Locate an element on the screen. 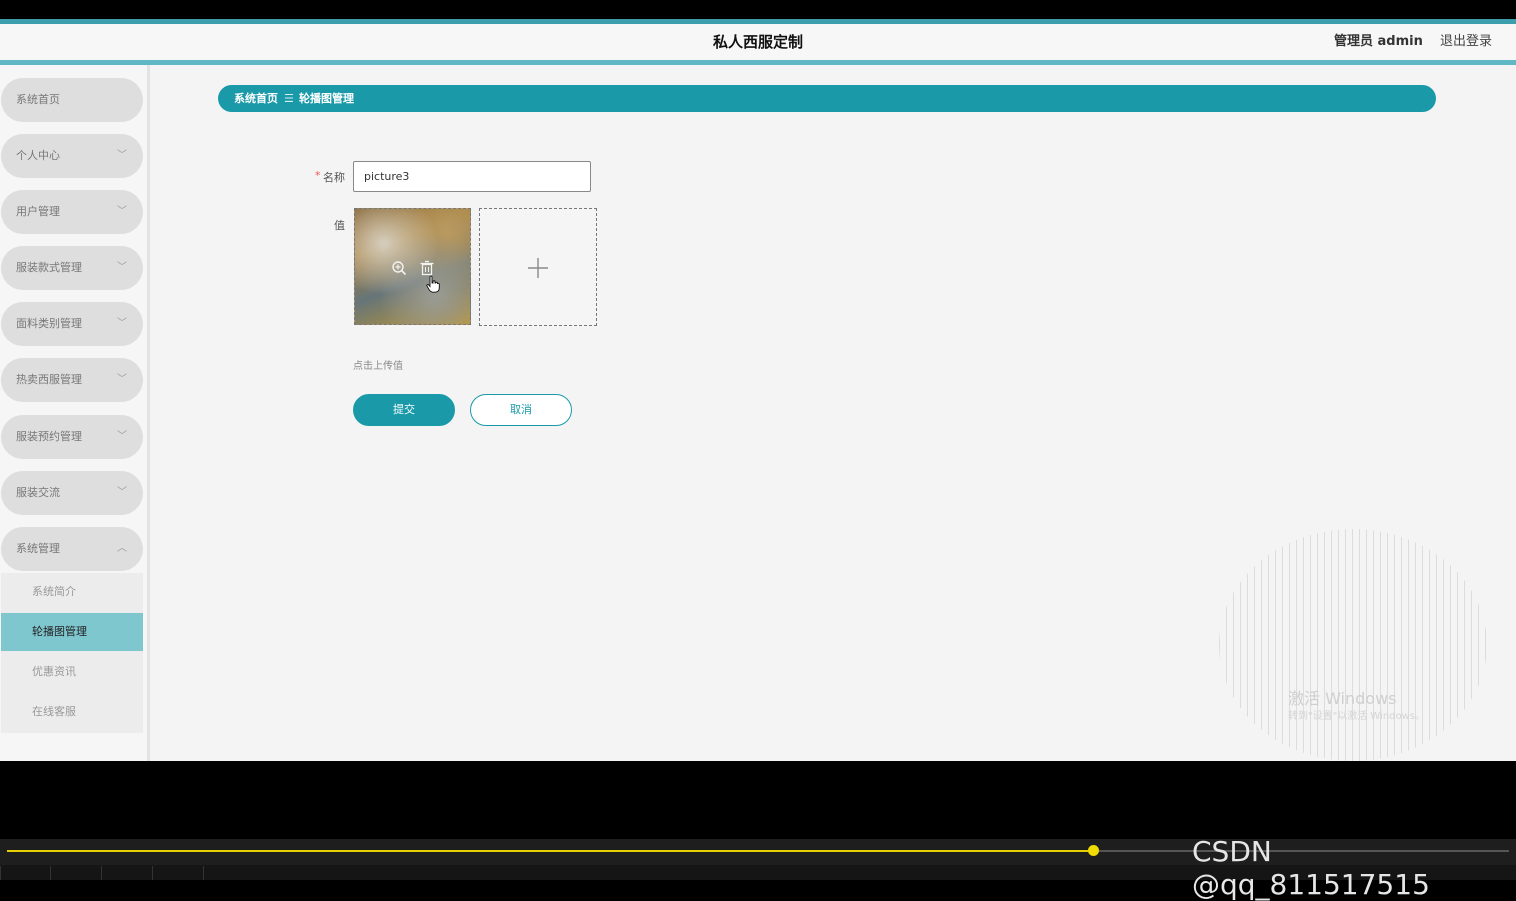 The image size is (1516, 901). image-upload-box is located at coordinates (538, 267).